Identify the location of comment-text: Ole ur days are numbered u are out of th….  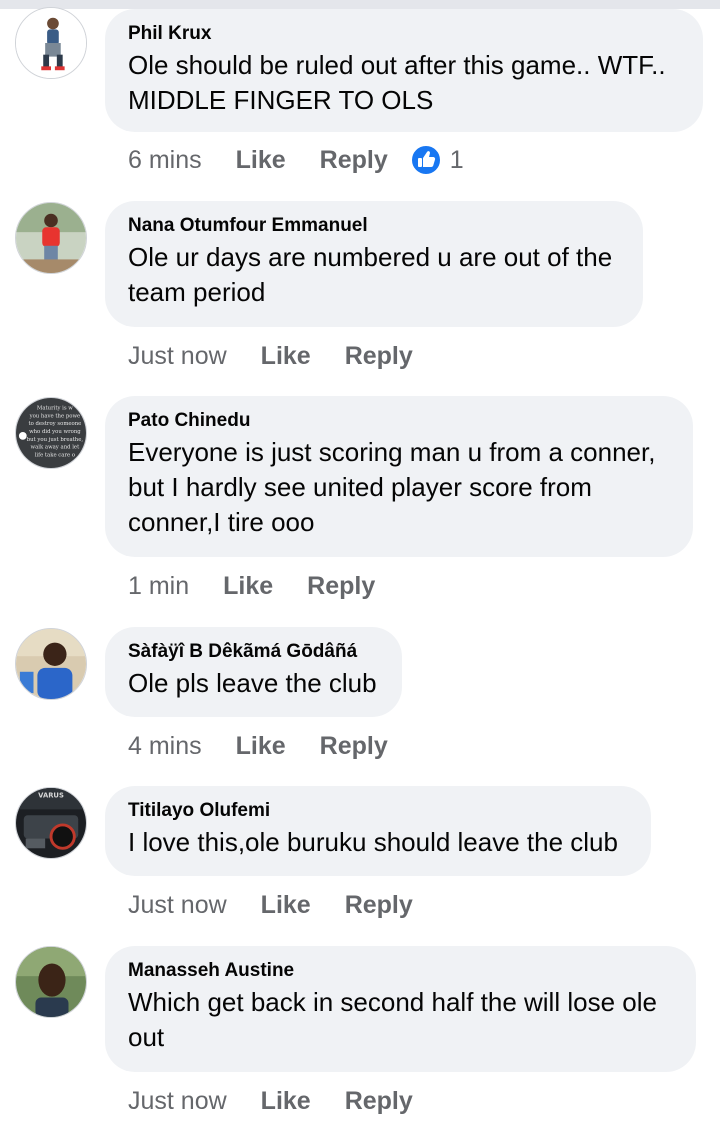
(370, 274).